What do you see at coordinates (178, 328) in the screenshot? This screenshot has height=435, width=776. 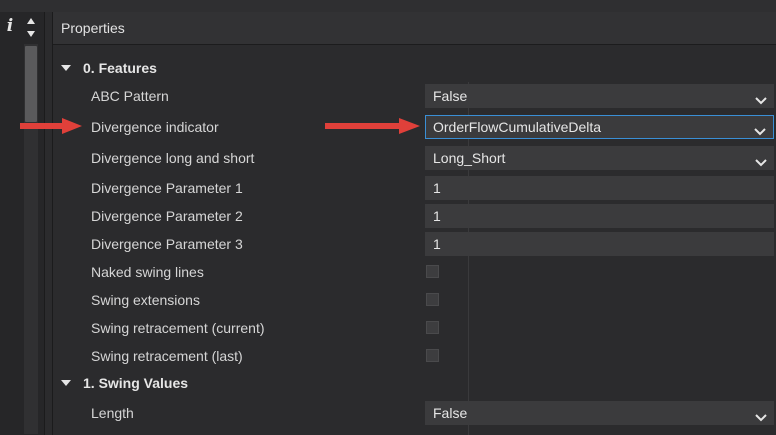 I see `property-label: Swing retracement (current)` at bounding box center [178, 328].